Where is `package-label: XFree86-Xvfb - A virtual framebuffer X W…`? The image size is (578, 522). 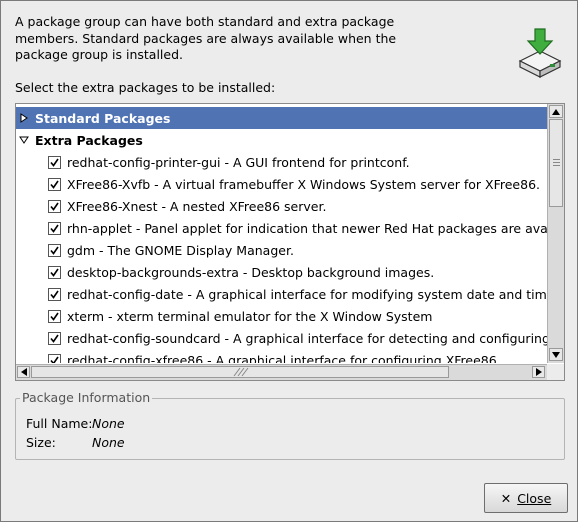 package-label: XFree86-Xvfb - A virtual framebuffer X W… is located at coordinates (304, 184).